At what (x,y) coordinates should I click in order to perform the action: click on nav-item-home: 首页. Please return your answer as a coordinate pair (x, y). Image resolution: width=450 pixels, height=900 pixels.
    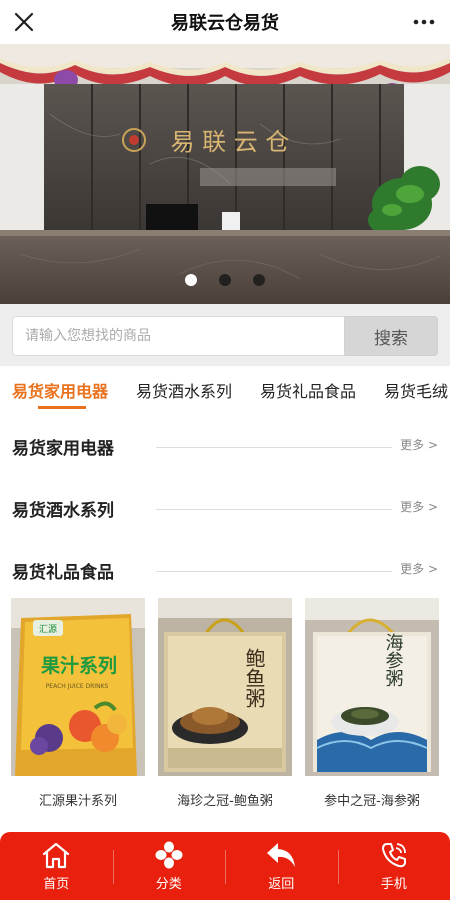
    Looking at the image, I should click on (56, 866).